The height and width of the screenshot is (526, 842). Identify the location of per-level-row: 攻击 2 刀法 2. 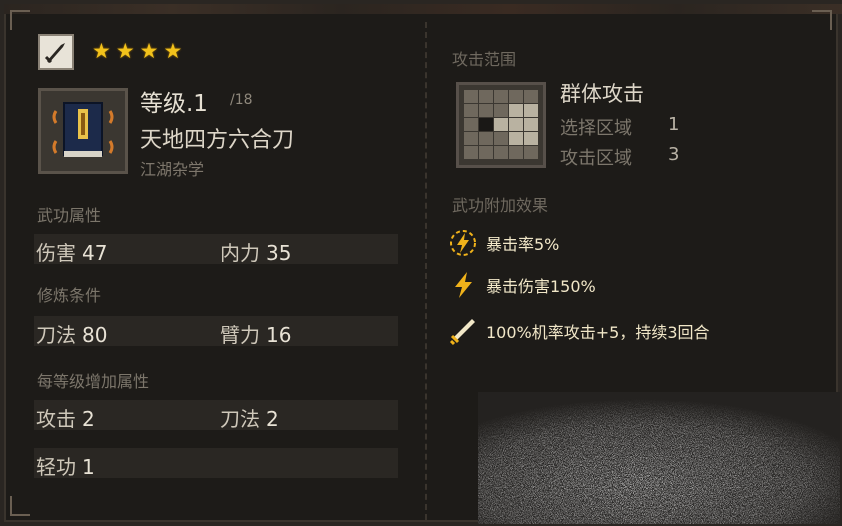
(216, 415).